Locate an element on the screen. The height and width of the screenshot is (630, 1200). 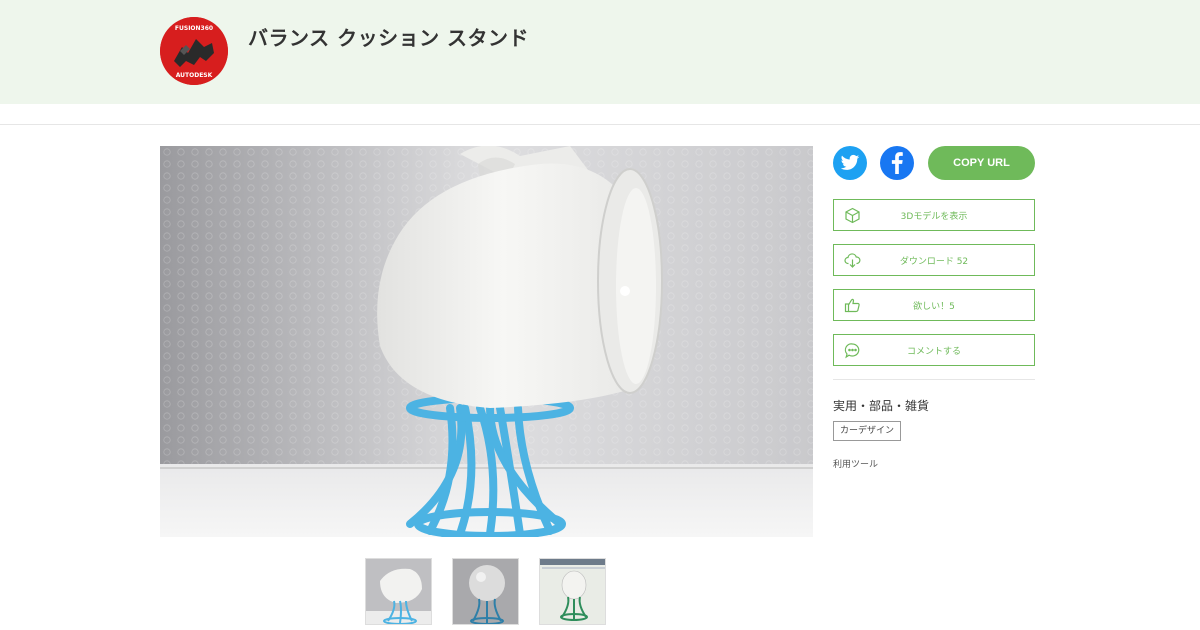
fusion360-logo: FUSION360 AUTODESK is located at coordinates (194, 51).